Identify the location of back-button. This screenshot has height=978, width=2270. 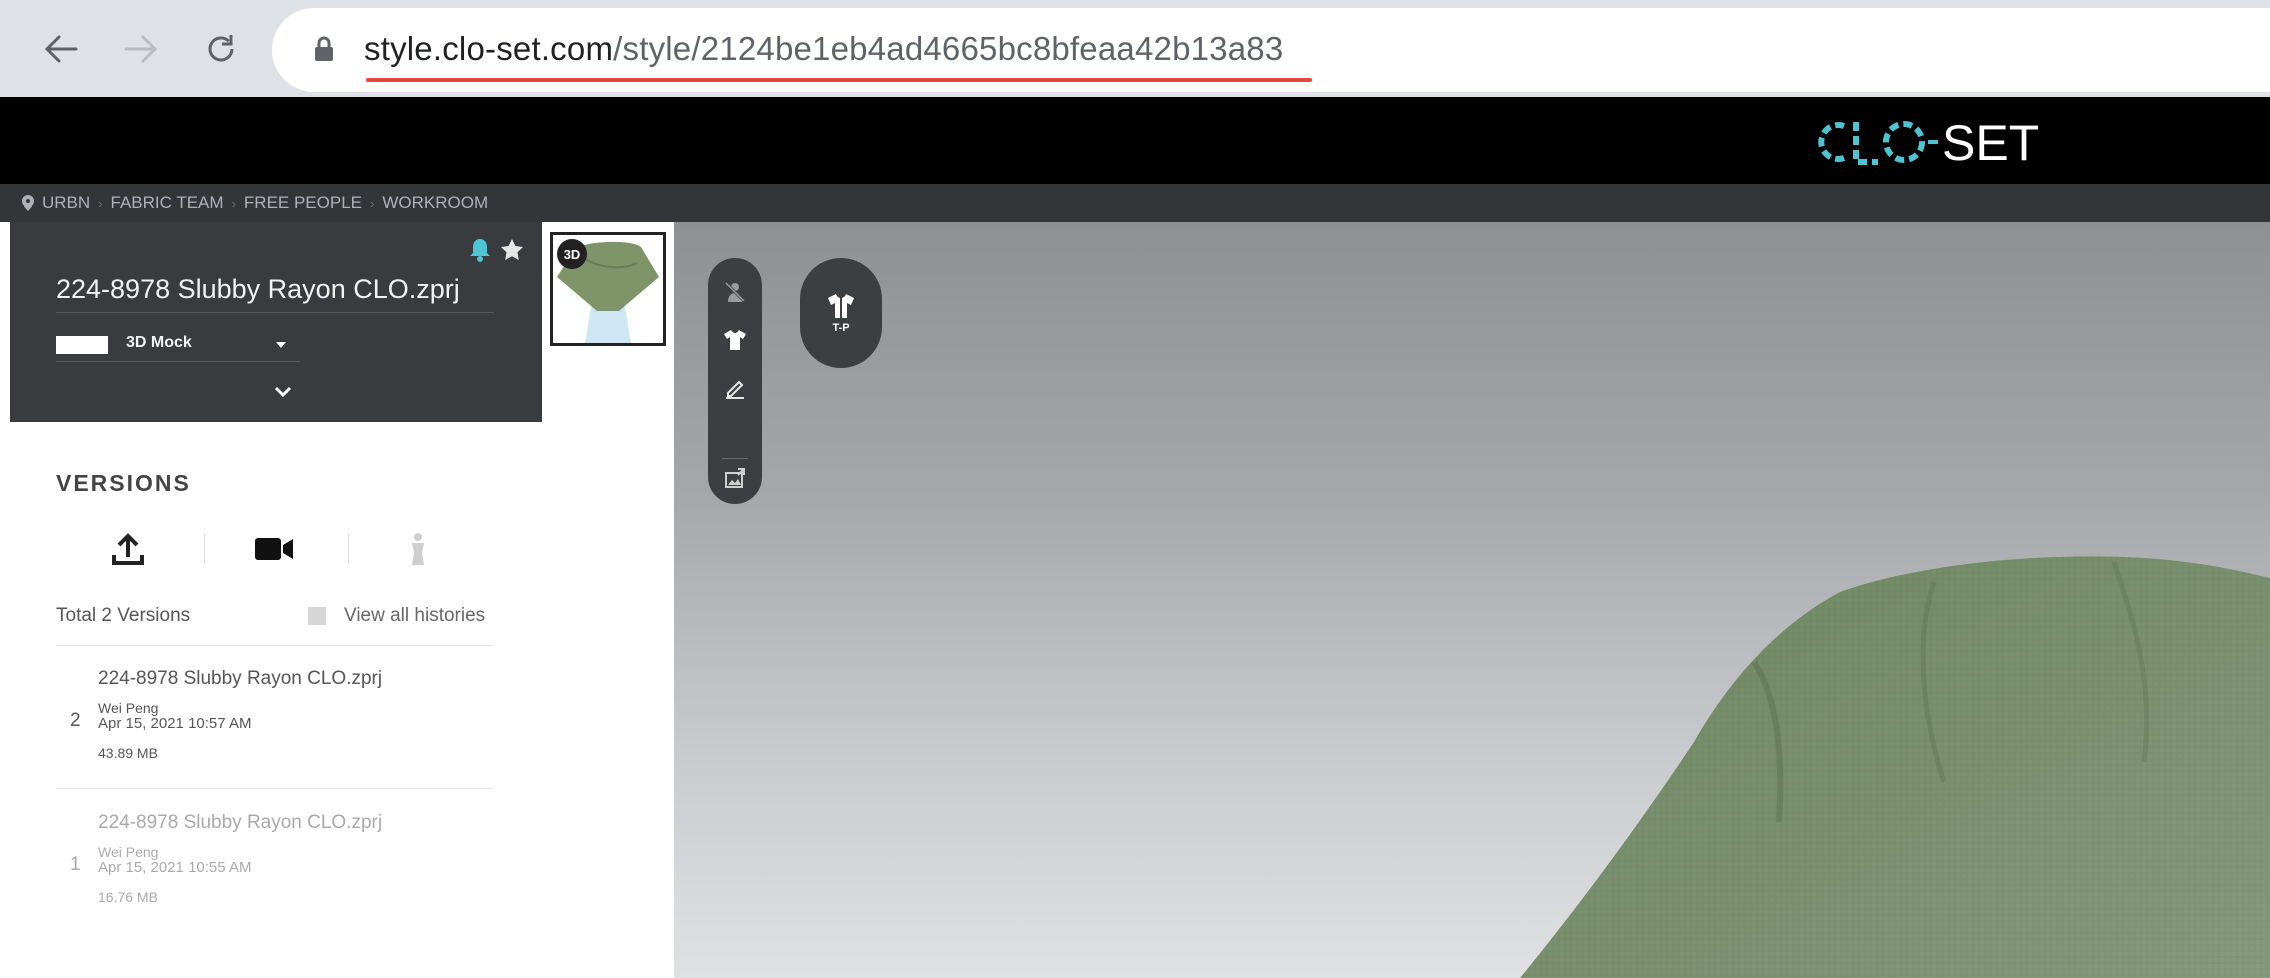
(61, 49).